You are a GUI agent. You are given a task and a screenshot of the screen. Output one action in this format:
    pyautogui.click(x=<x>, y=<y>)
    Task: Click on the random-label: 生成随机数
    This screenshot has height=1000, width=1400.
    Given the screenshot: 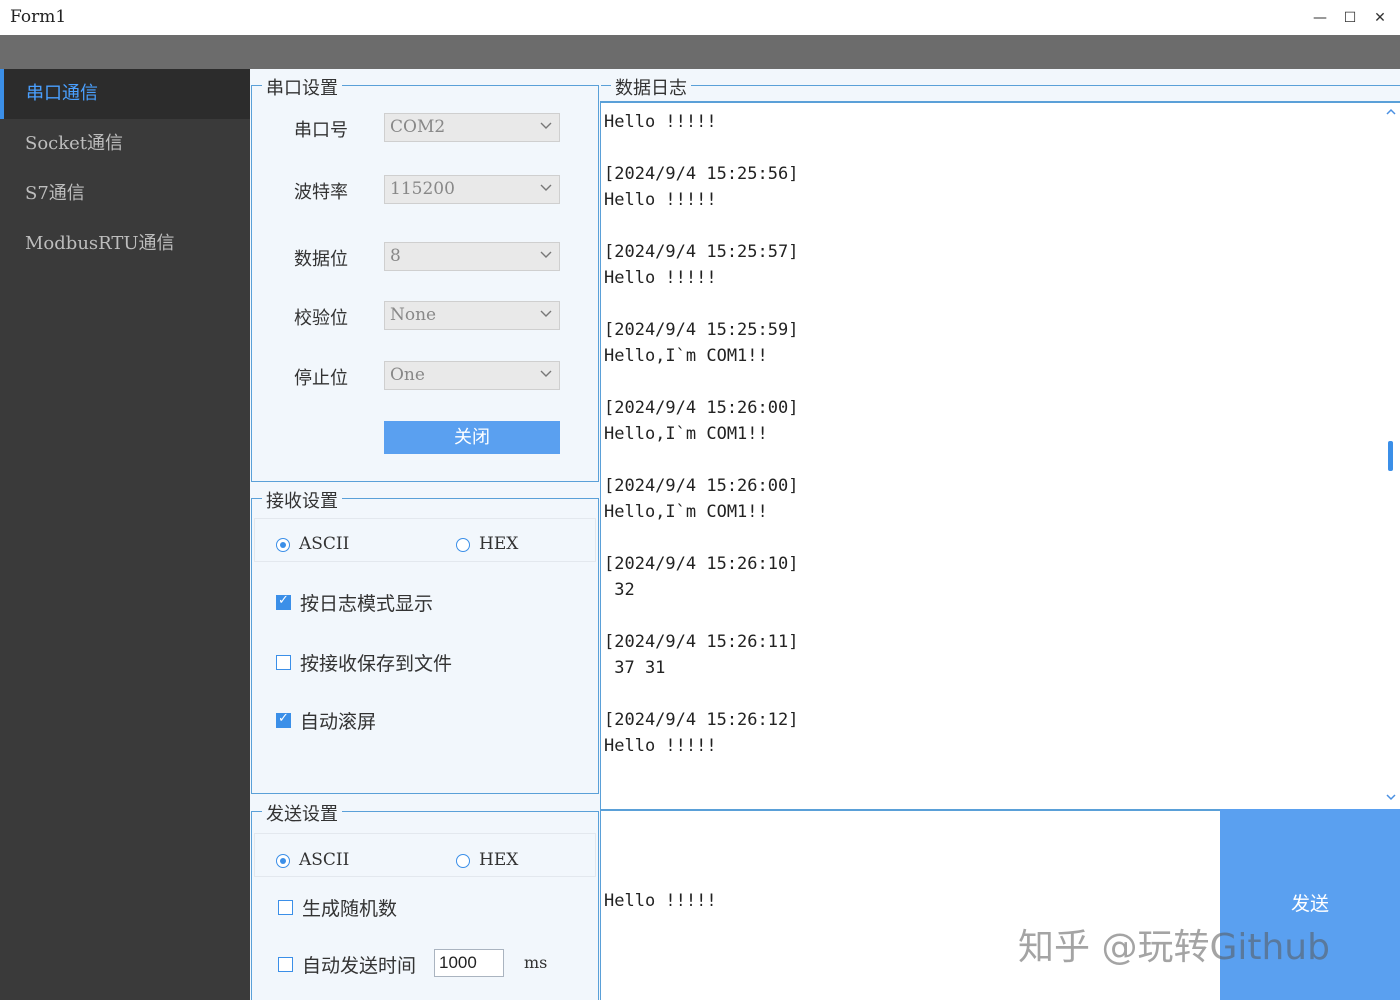 What is the action you would take?
    pyautogui.click(x=350, y=909)
    